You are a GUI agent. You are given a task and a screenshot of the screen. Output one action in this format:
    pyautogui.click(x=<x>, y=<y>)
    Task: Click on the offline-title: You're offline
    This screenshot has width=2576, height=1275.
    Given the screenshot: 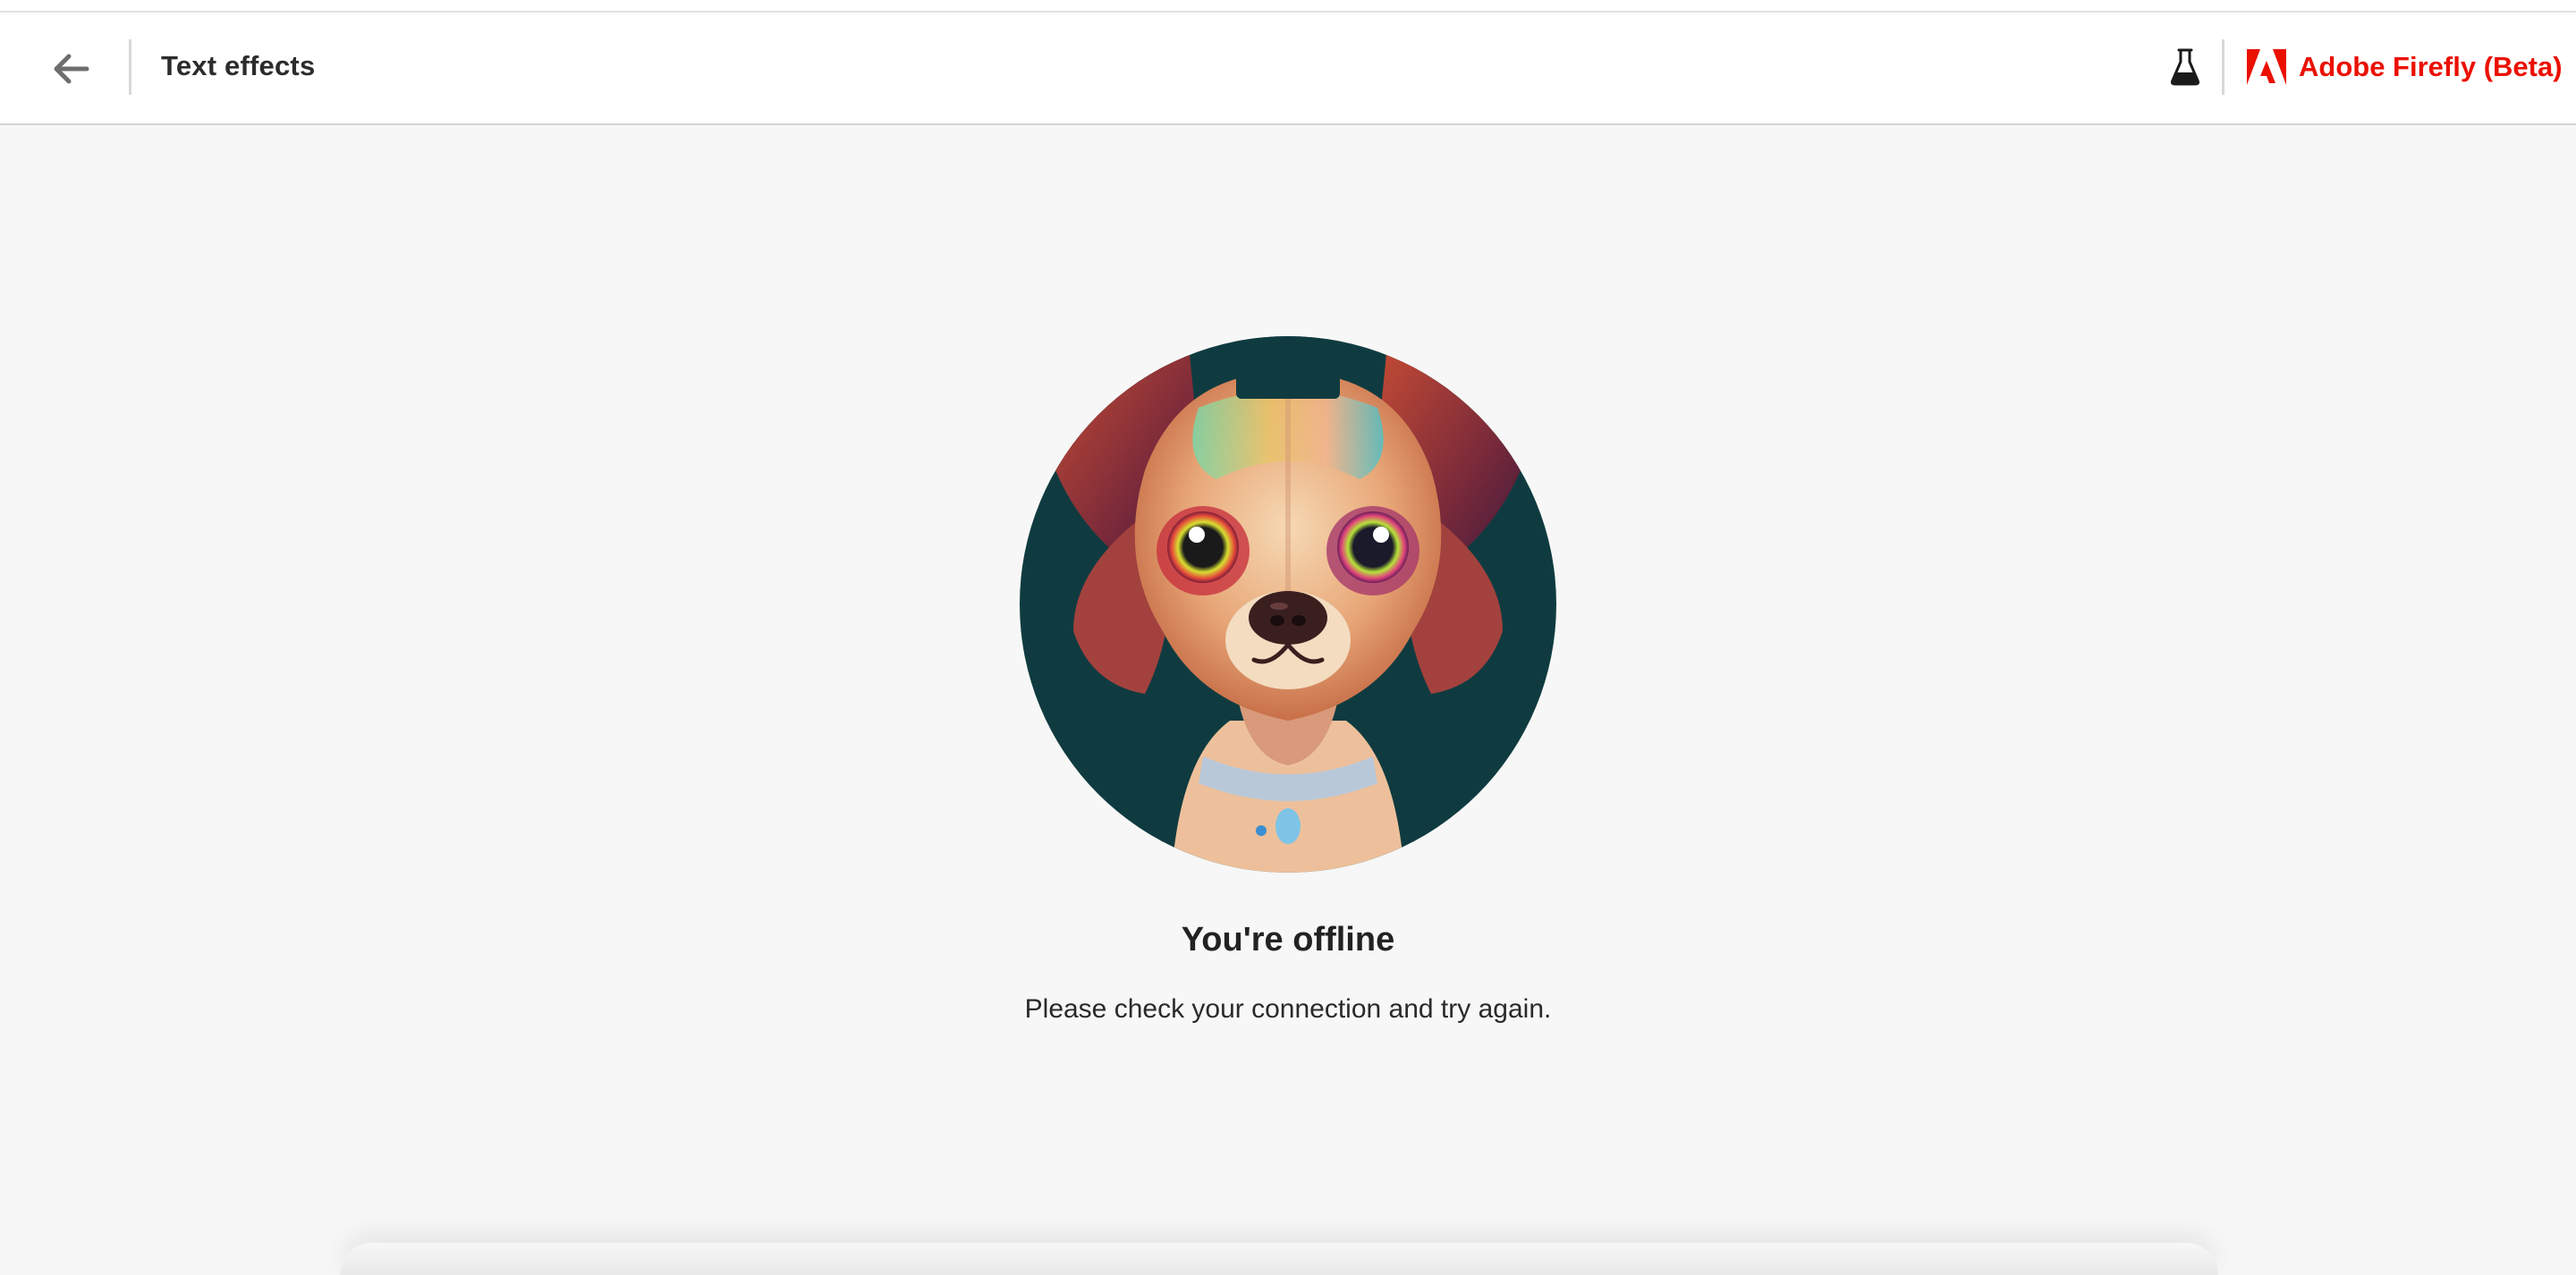 What is the action you would take?
    pyautogui.click(x=1288, y=939)
    